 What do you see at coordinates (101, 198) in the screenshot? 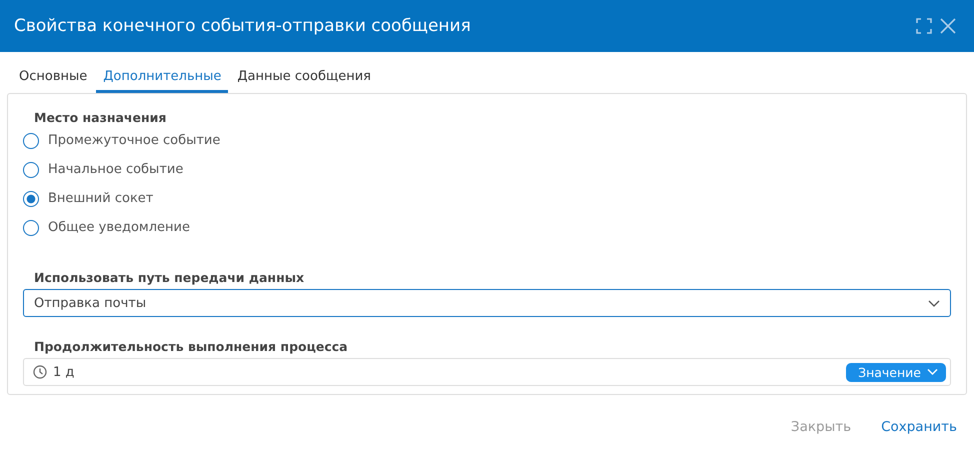
I see `radio-label: Внешний сокет` at bounding box center [101, 198].